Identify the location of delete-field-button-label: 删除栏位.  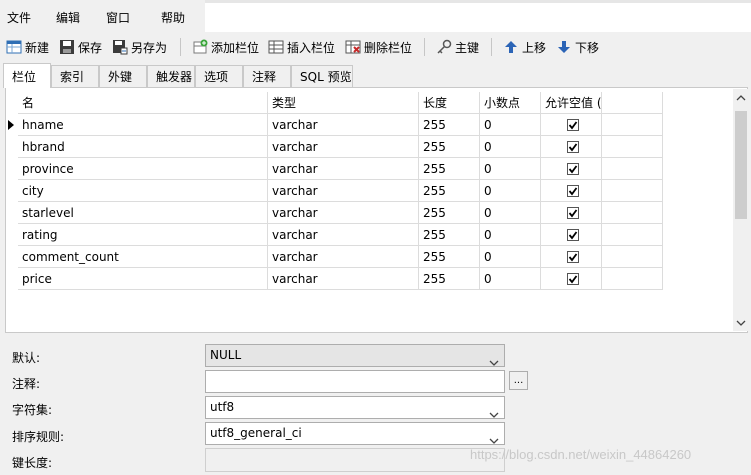
(388, 47).